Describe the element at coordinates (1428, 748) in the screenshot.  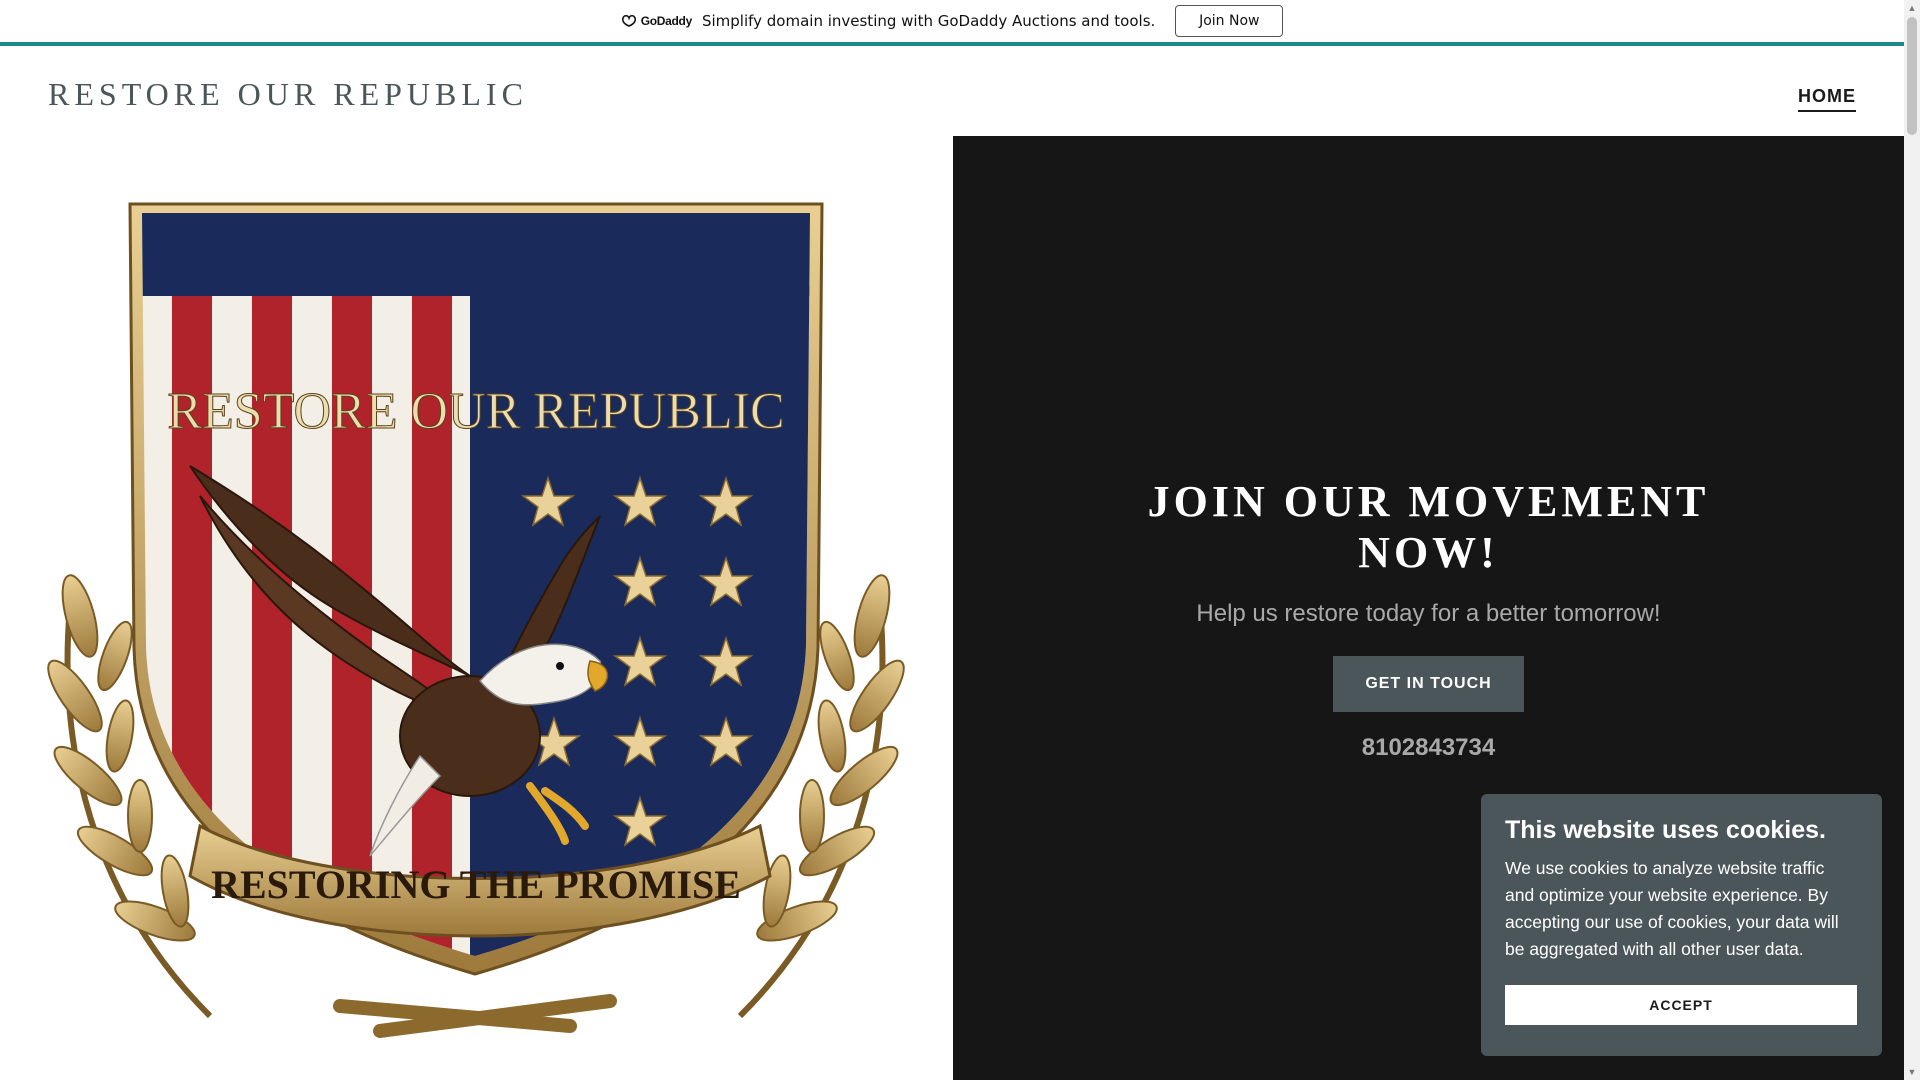
I see `phone-number: 8102843734` at that location.